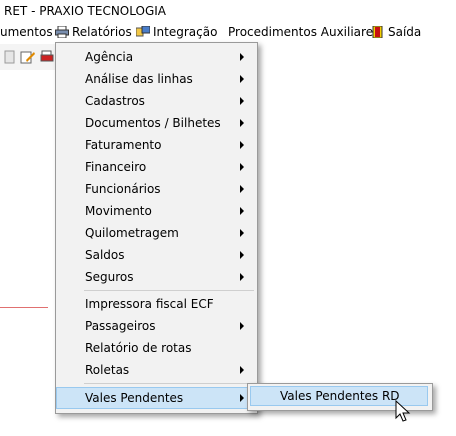  I want to click on menu-item-cadastros: Cadastros, so click(156, 101).